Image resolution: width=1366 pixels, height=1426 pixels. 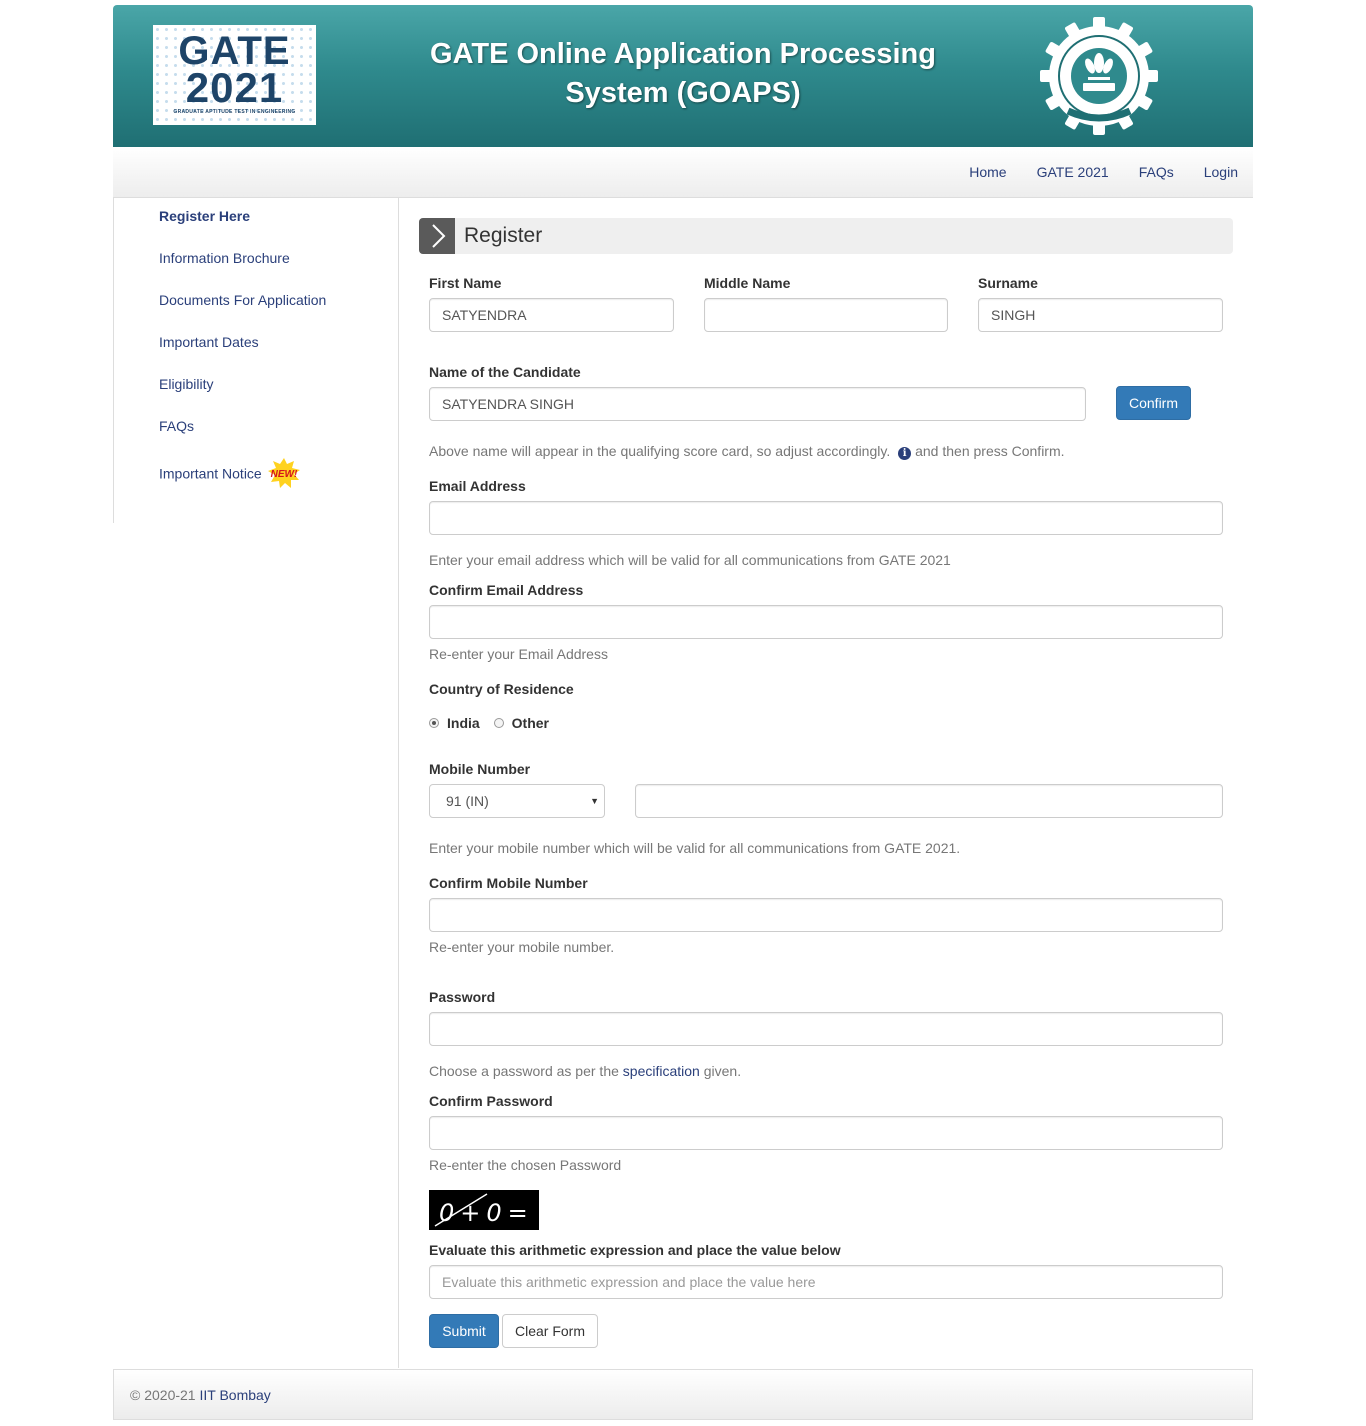 I want to click on middle-name-label: Middle Name, so click(x=747, y=283).